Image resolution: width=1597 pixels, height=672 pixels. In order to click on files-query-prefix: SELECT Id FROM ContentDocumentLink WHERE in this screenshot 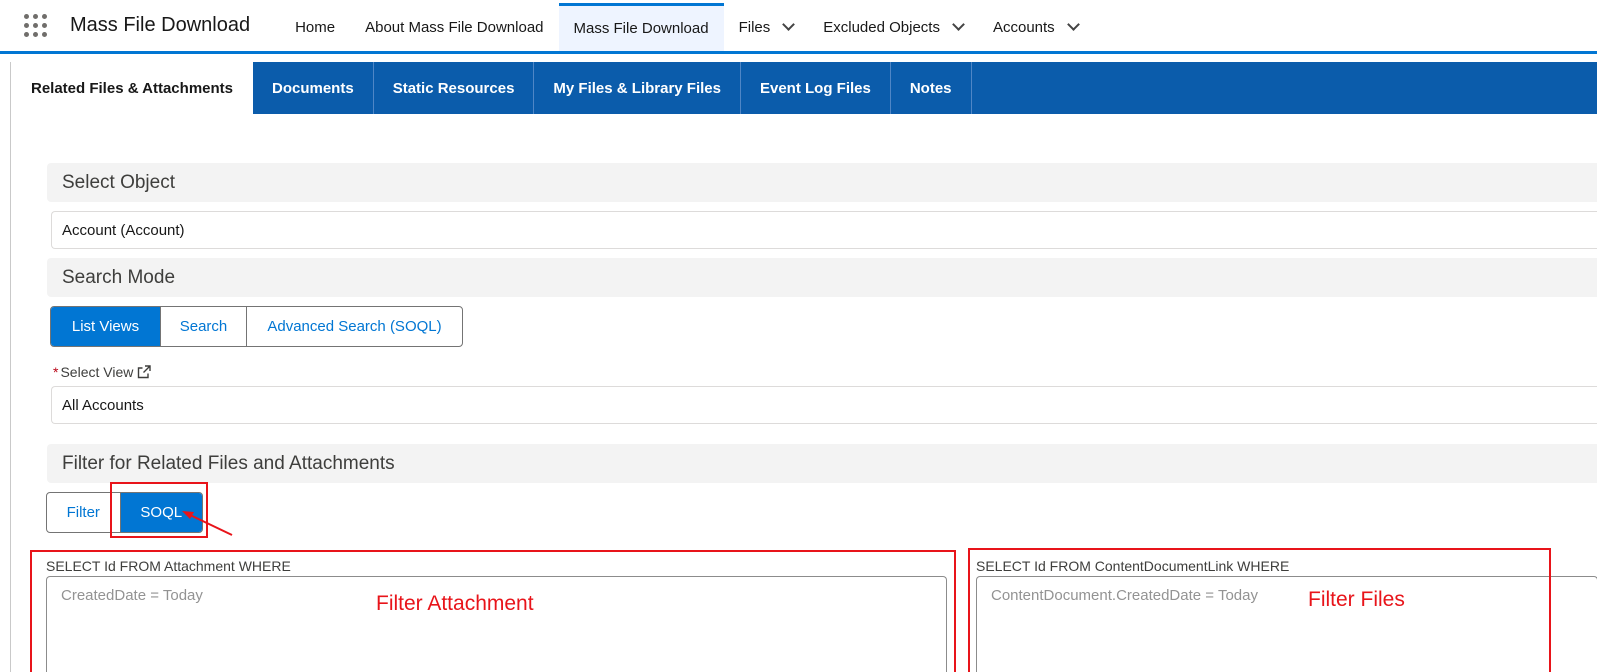, I will do `click(1133, 566)`.